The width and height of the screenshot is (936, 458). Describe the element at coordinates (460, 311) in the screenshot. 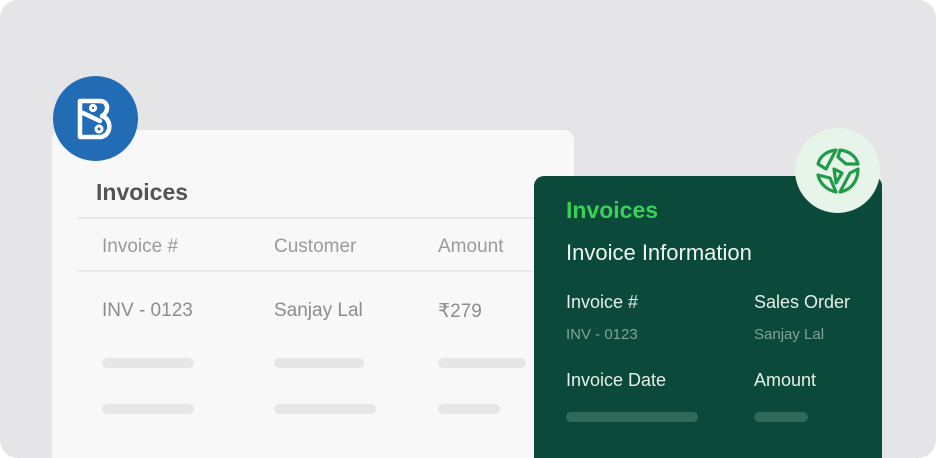

I see `cell-amount: ₹279` at that location.